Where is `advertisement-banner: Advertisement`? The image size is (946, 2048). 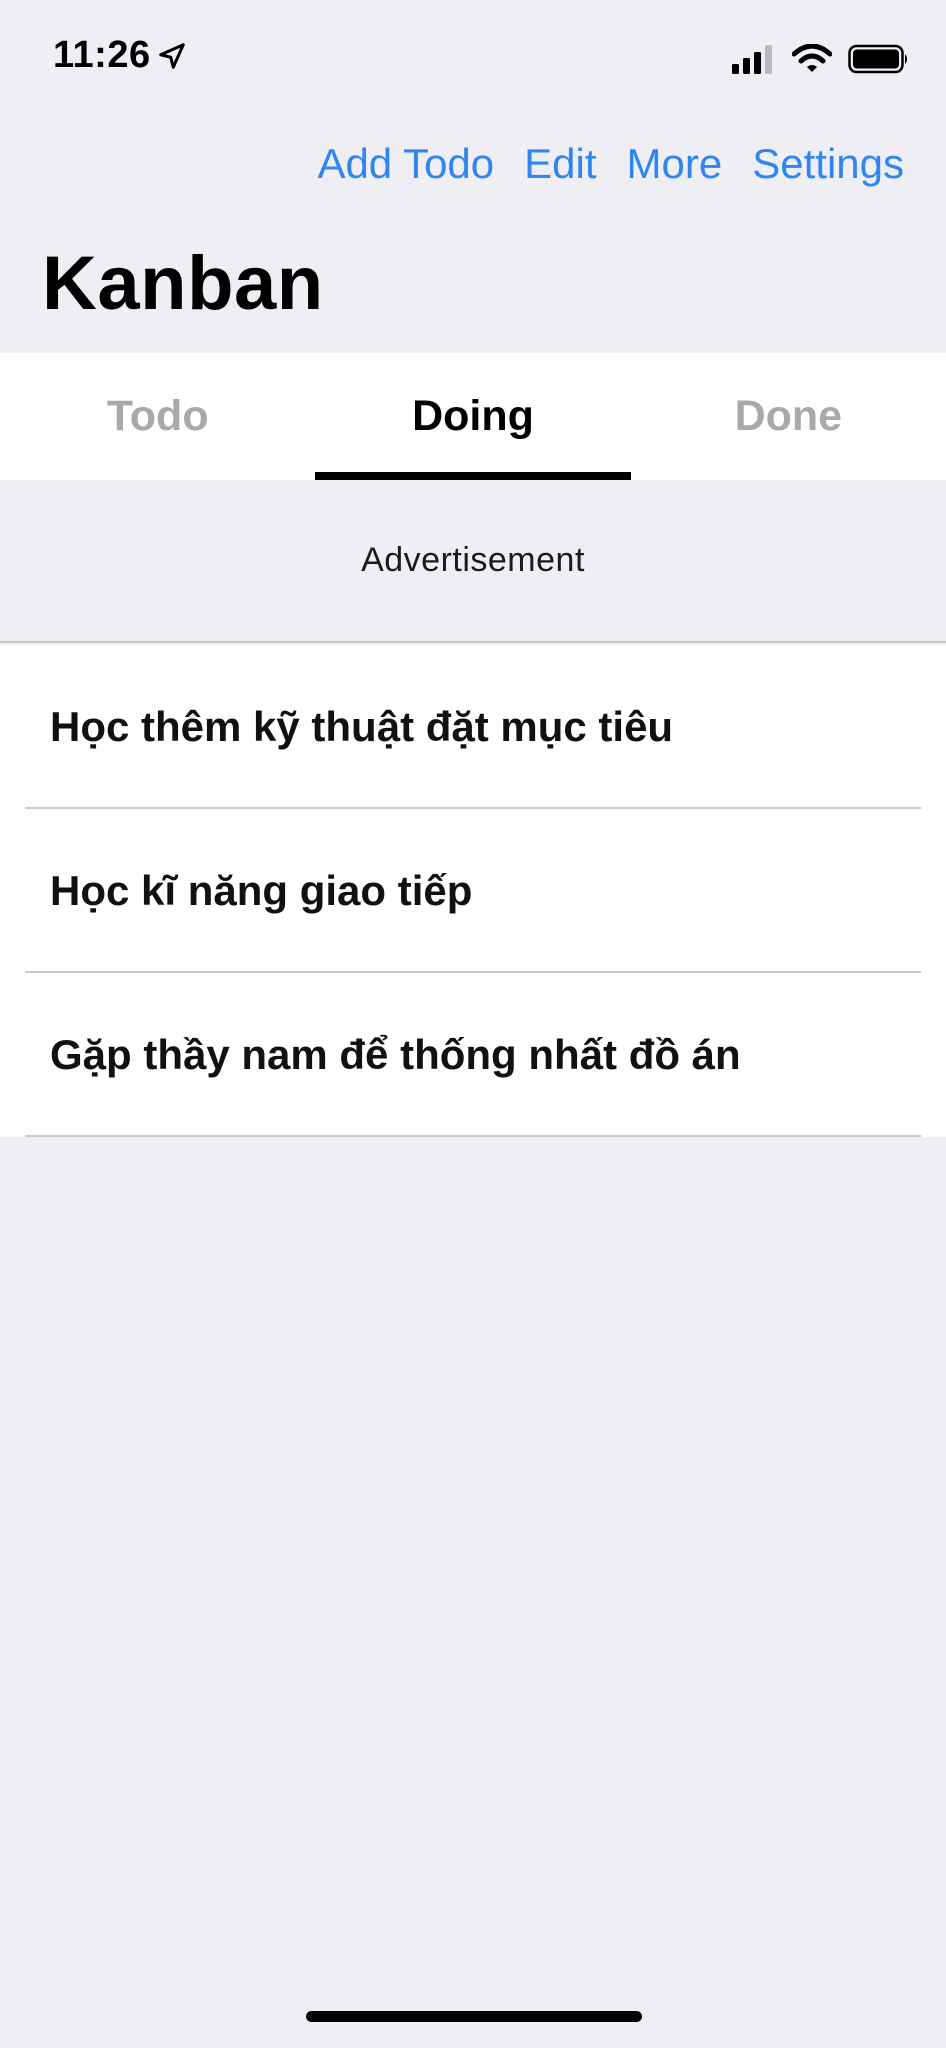 advertisement-banner: Advertisement is located at coordinates (473, 561).